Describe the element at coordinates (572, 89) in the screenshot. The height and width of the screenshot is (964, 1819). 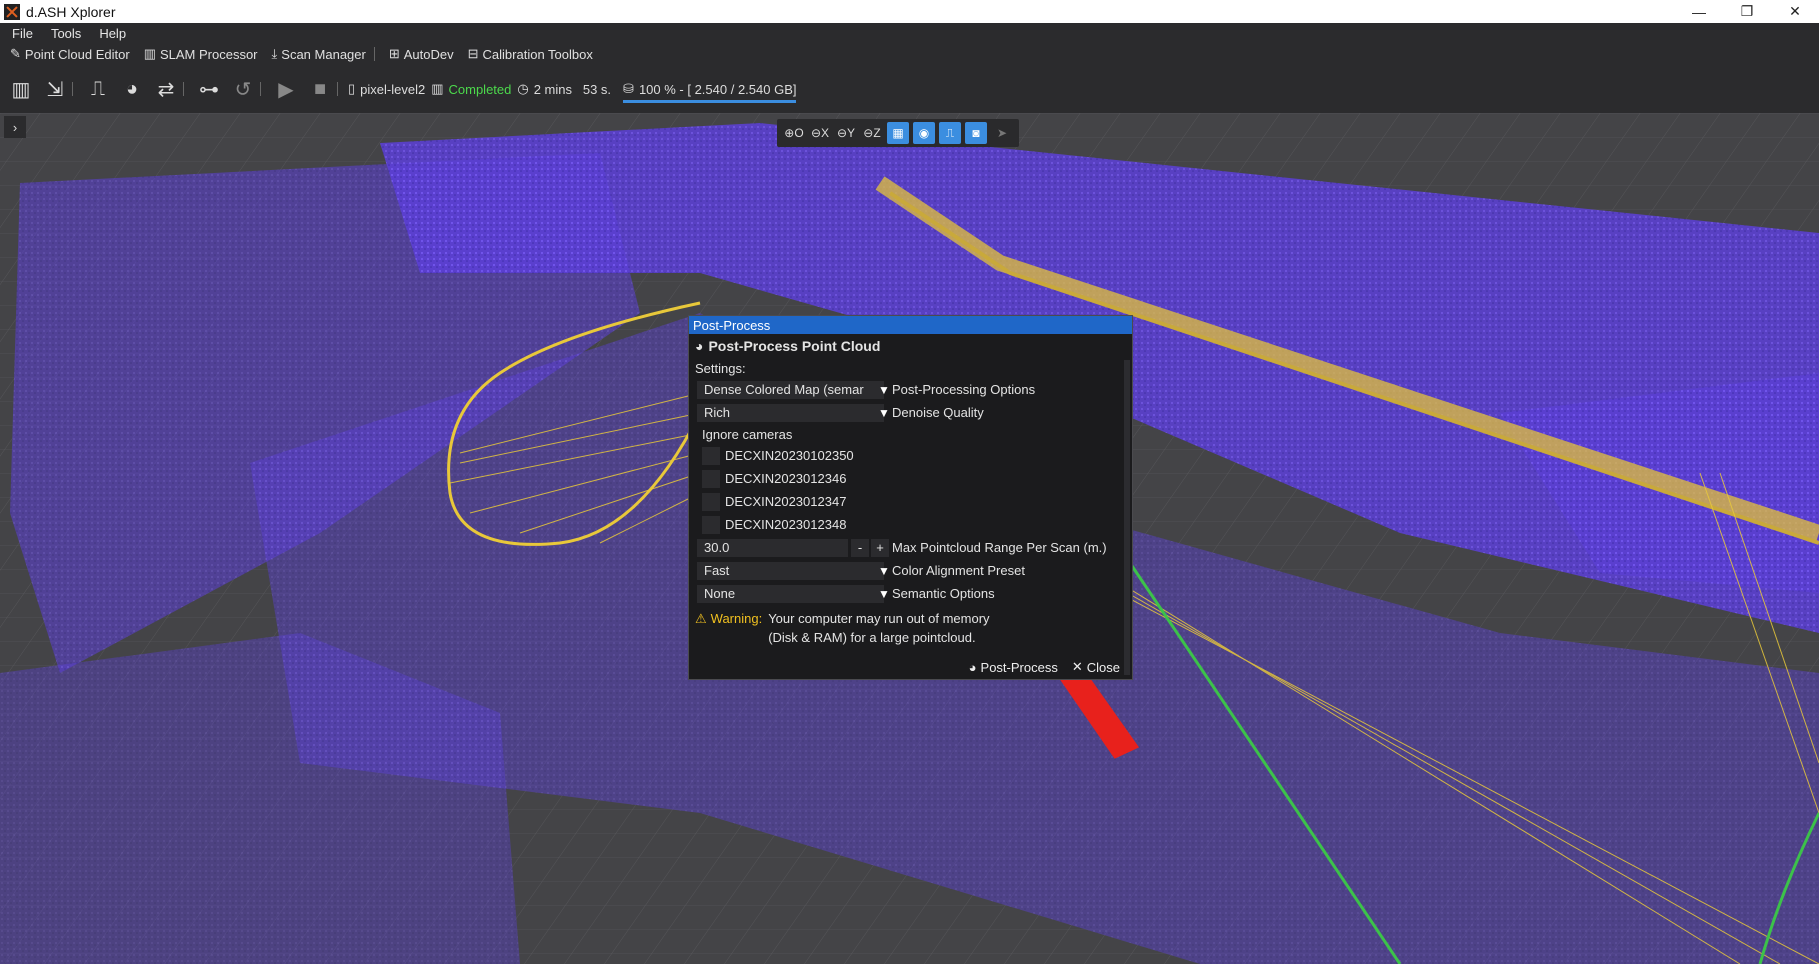
I see `duration-text: 2 mins 53 s.` at that location.